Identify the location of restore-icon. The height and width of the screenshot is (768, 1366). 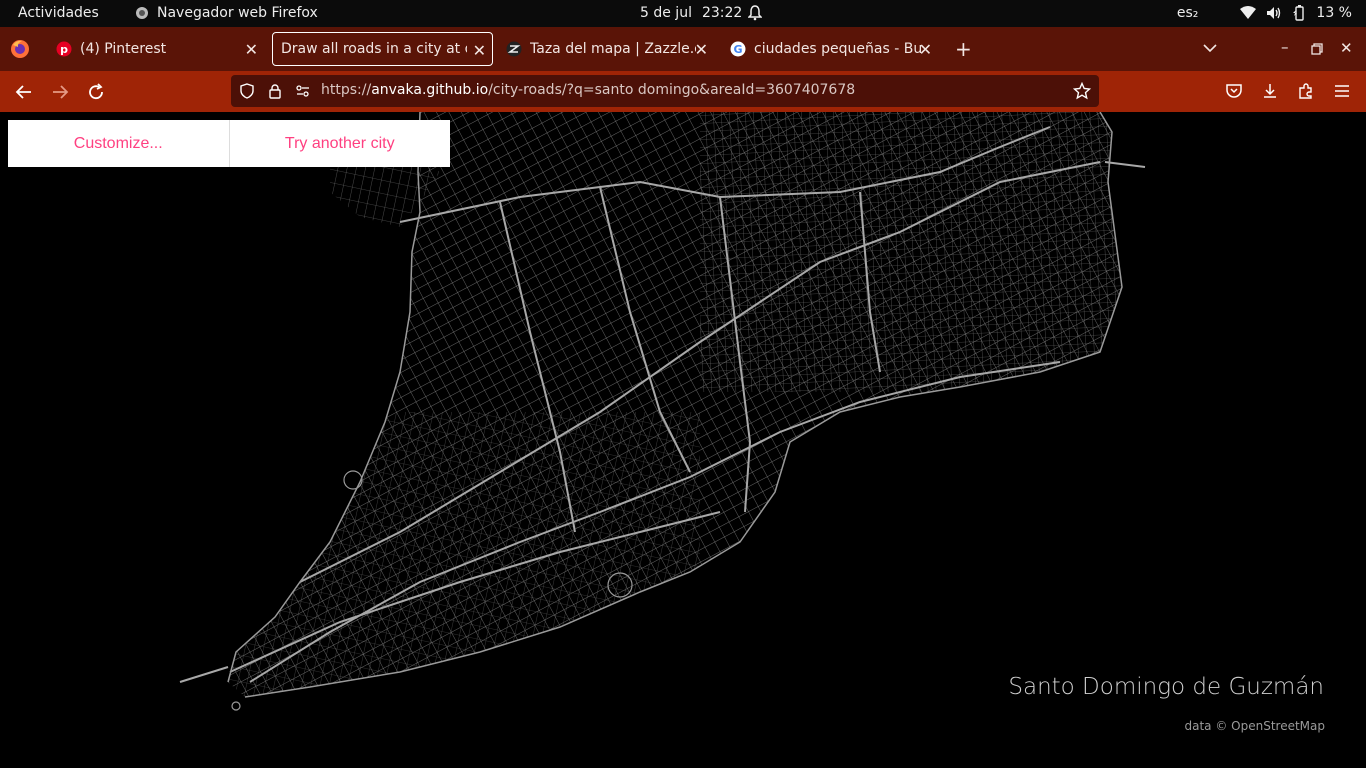
(1317, 49).